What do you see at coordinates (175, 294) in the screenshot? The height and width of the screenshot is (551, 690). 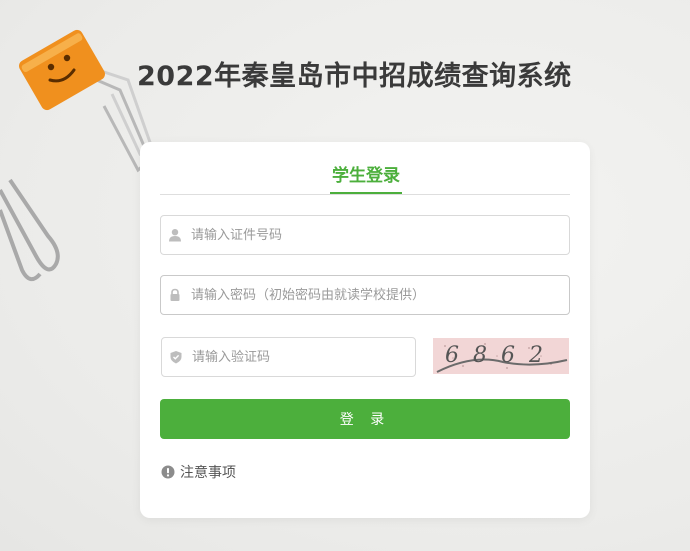 I see `lock-icon` at bounding box center [175, 294].